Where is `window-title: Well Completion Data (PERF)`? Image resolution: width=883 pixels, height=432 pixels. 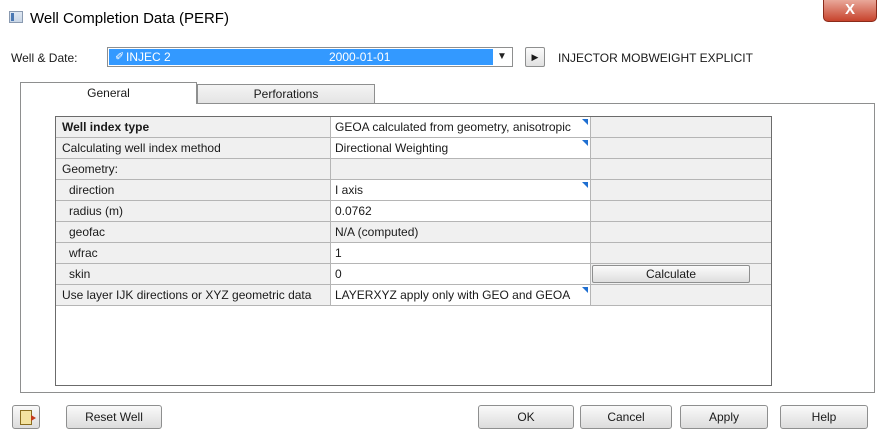 window-title: Well Completion Data (PERF) is located at coordinates (129, 18).